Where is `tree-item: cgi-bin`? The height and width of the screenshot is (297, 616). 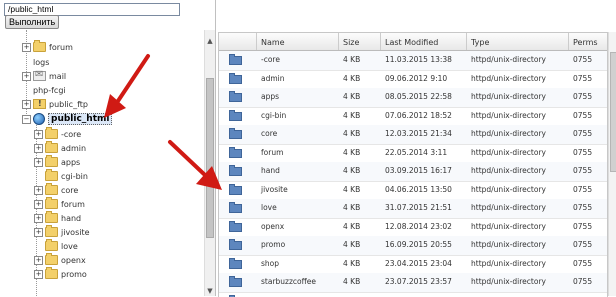
tree-item: cgi-bin is located at coordinates (61, 176).